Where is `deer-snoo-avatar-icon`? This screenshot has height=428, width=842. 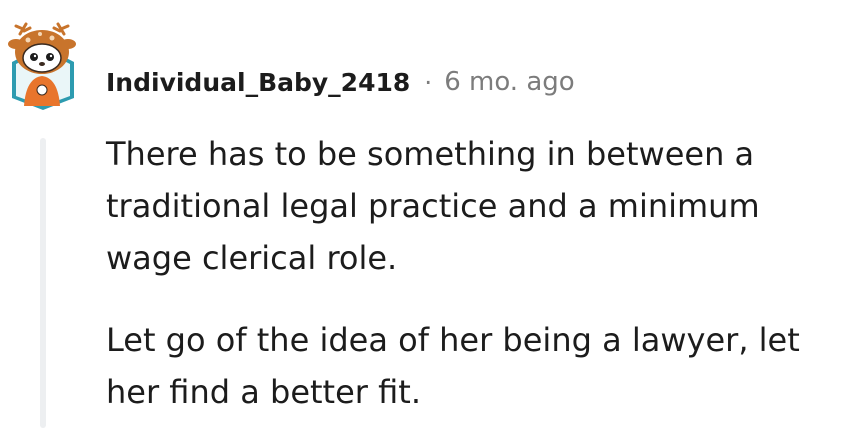
deer-snoo-avatar-icon is located at coordinates (42, 66).